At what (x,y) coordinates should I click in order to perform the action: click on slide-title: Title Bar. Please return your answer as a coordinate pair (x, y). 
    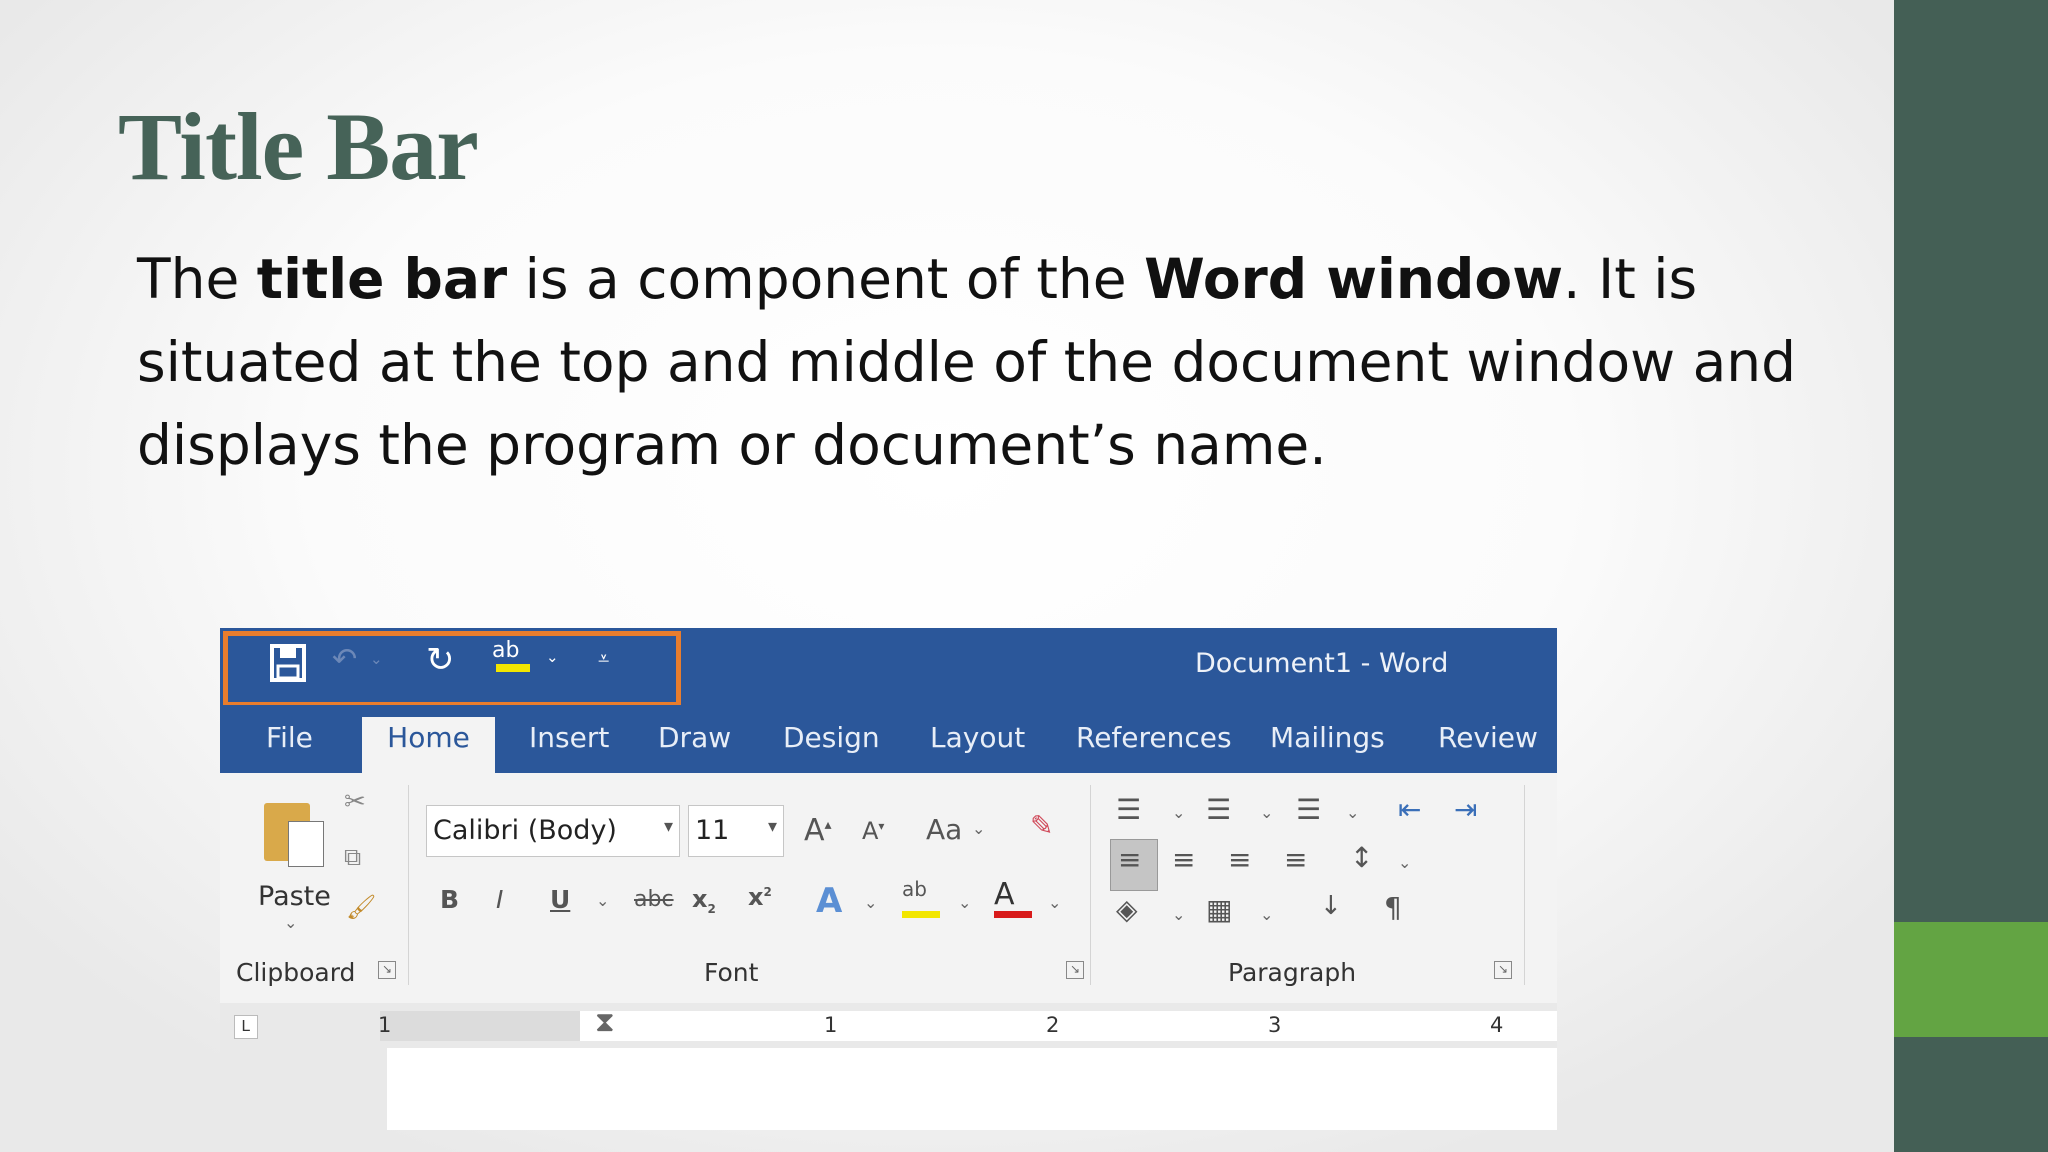
    Looking at the image, I should click on (298, 146).